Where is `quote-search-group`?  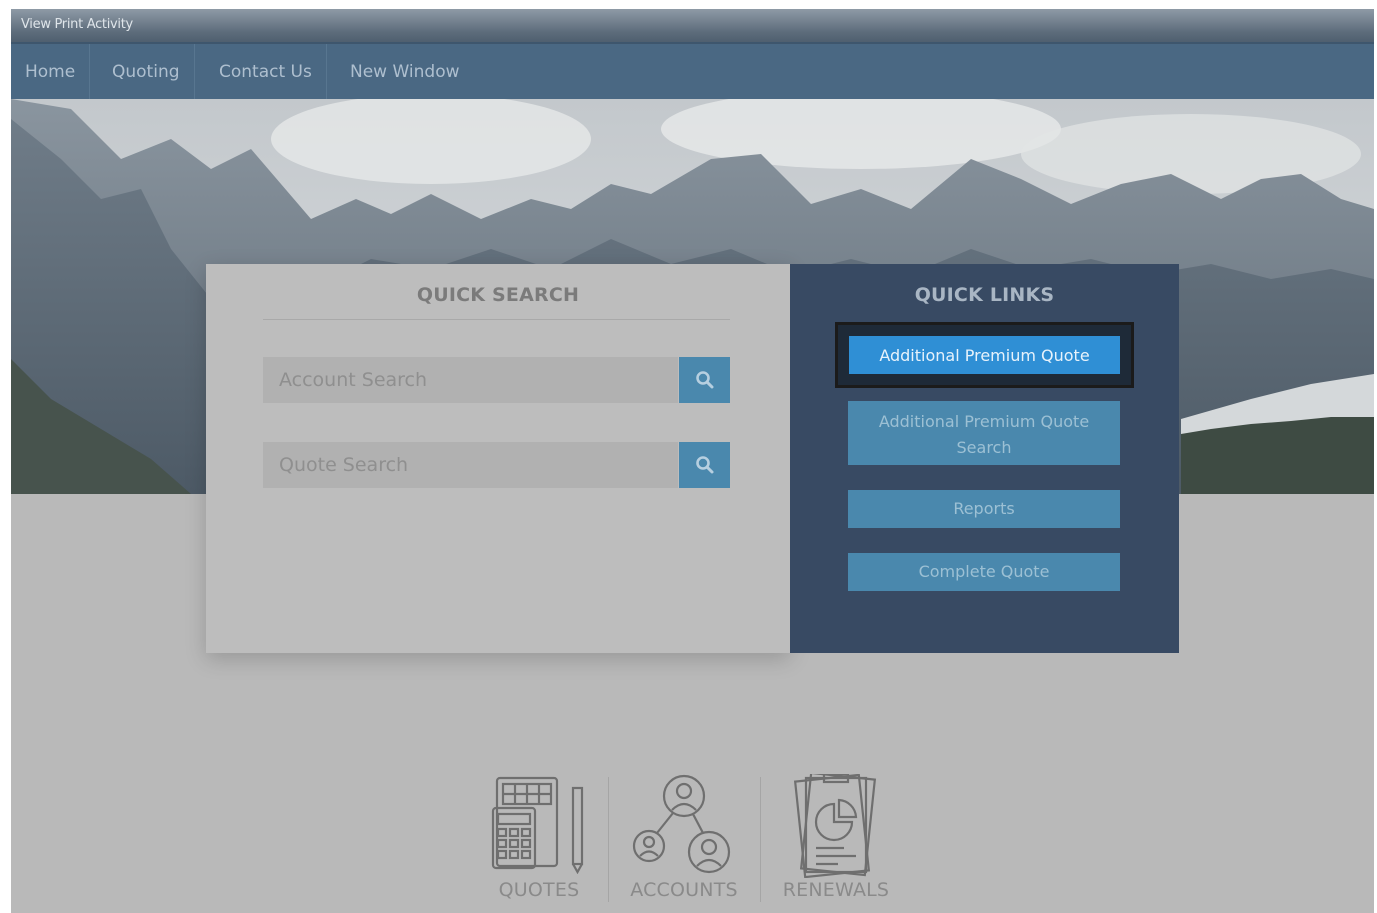
quote-search-group is located at coordinates (496, 465).